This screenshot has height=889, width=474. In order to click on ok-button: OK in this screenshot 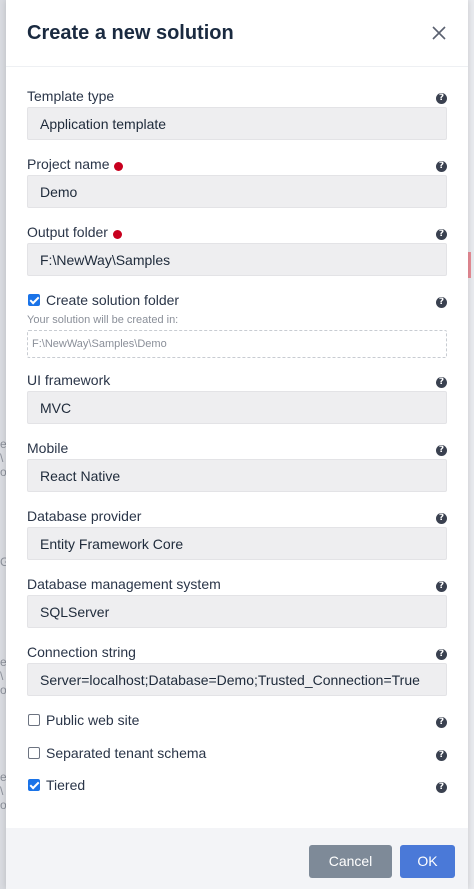, I will do `click(427, 861)`.